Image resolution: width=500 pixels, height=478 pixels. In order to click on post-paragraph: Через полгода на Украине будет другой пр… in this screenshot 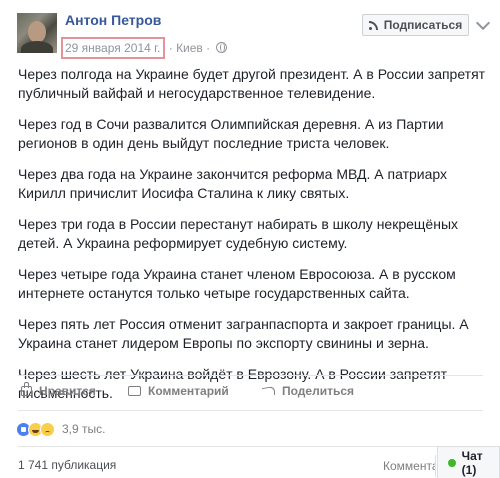, I will do `click(252, 83)`.